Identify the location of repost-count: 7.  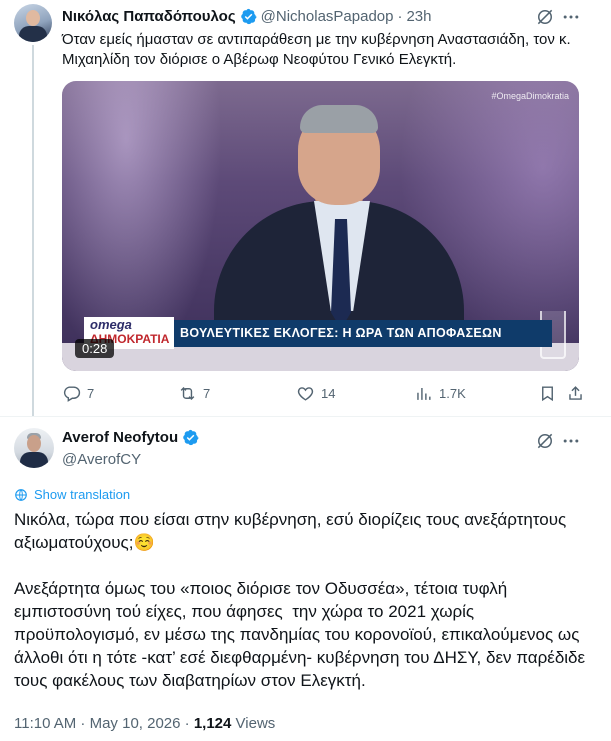
(207, 393).